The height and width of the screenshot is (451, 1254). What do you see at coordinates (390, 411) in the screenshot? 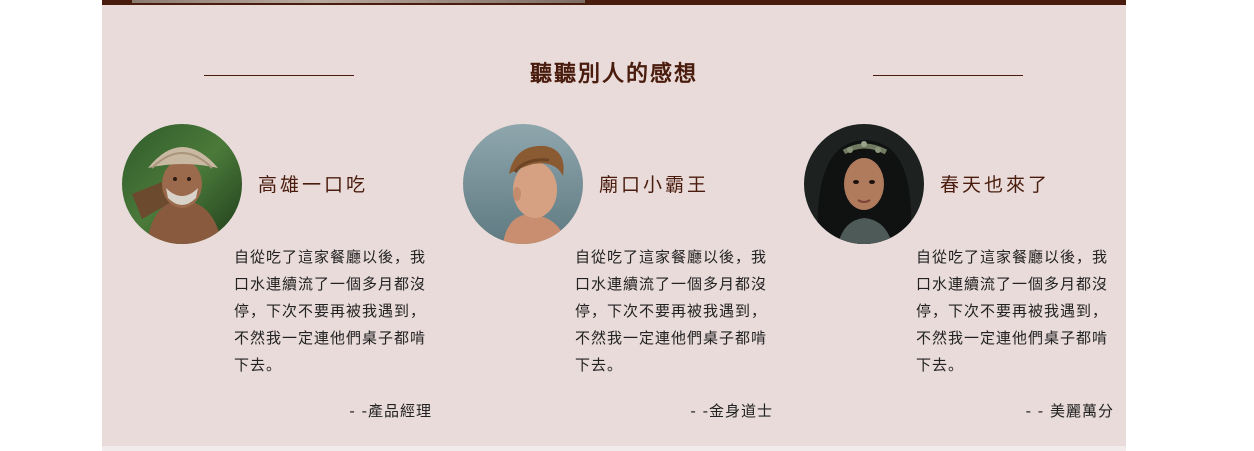
I see `reviewer-role: - -產品經理` at bounding box center [390, 411].